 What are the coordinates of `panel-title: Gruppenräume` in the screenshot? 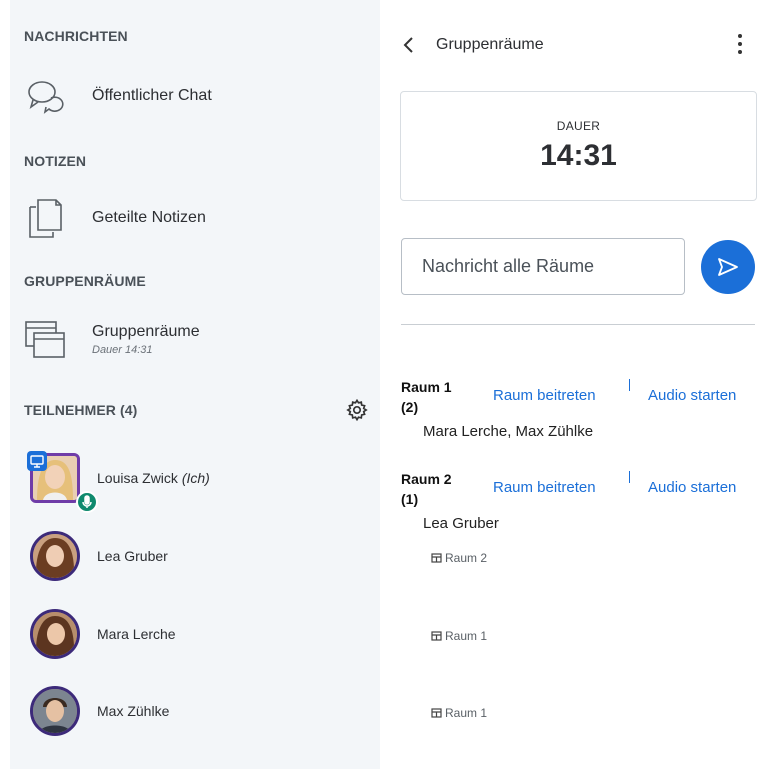 It's located at (490, 44).